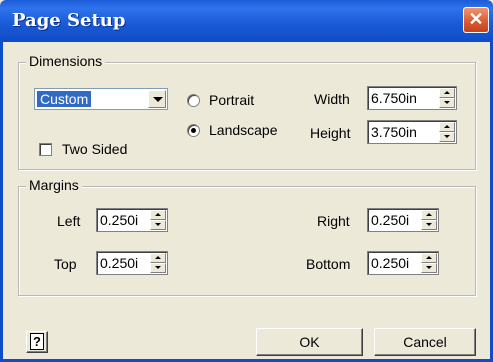 Image resolution: width=493 pixels, height=362 pixels. Describe the element at coordinates (66, 61) in the screenshot. I see `dimensions-group-label: Dimensions` at that location.